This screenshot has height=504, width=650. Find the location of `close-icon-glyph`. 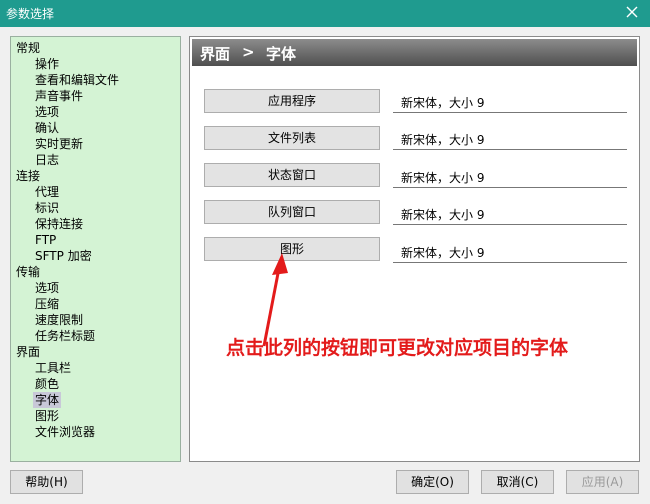

close-icon-glyph is located at coordinates (632, 12).